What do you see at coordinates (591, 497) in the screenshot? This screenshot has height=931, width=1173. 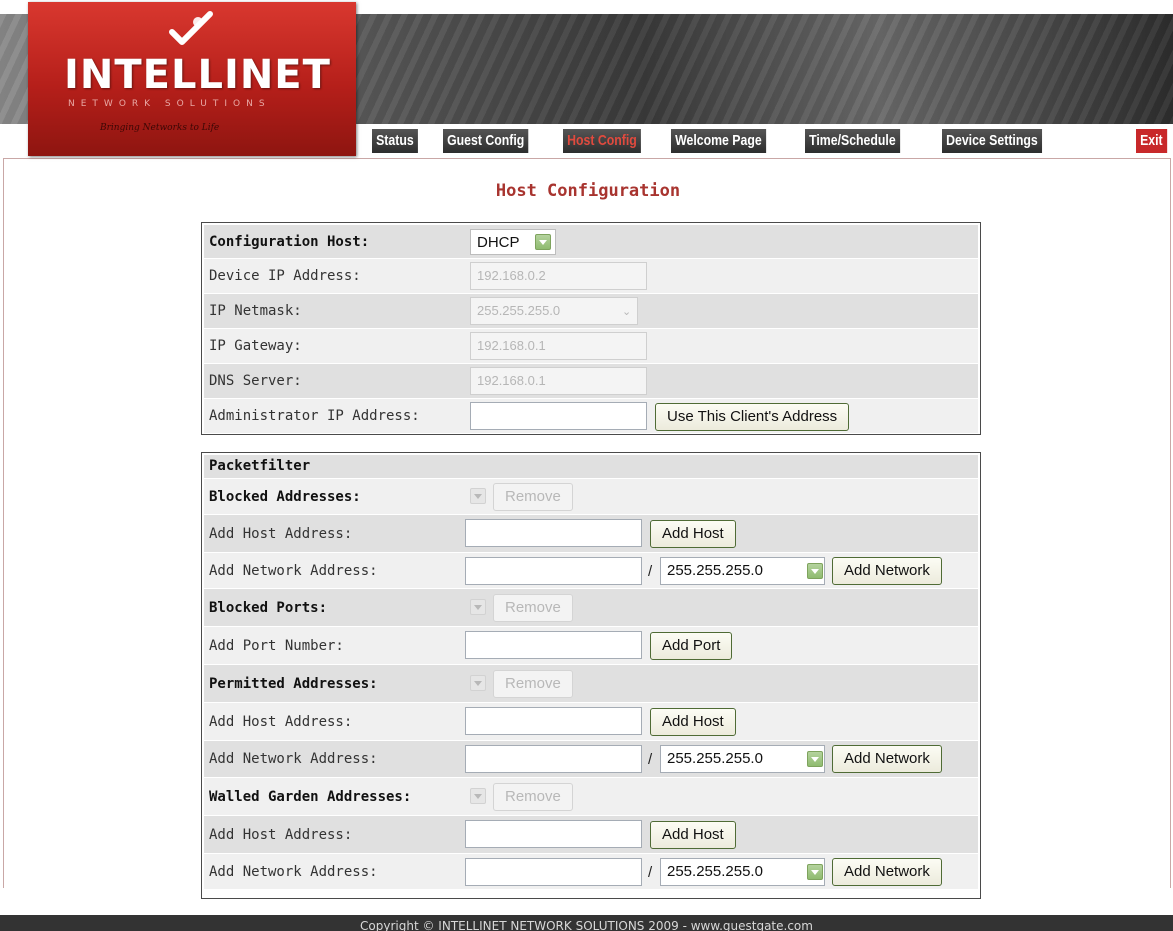 I see `row-blocked-addresses: Blocked Addresses: Remove` at bounding box center [591, 497].